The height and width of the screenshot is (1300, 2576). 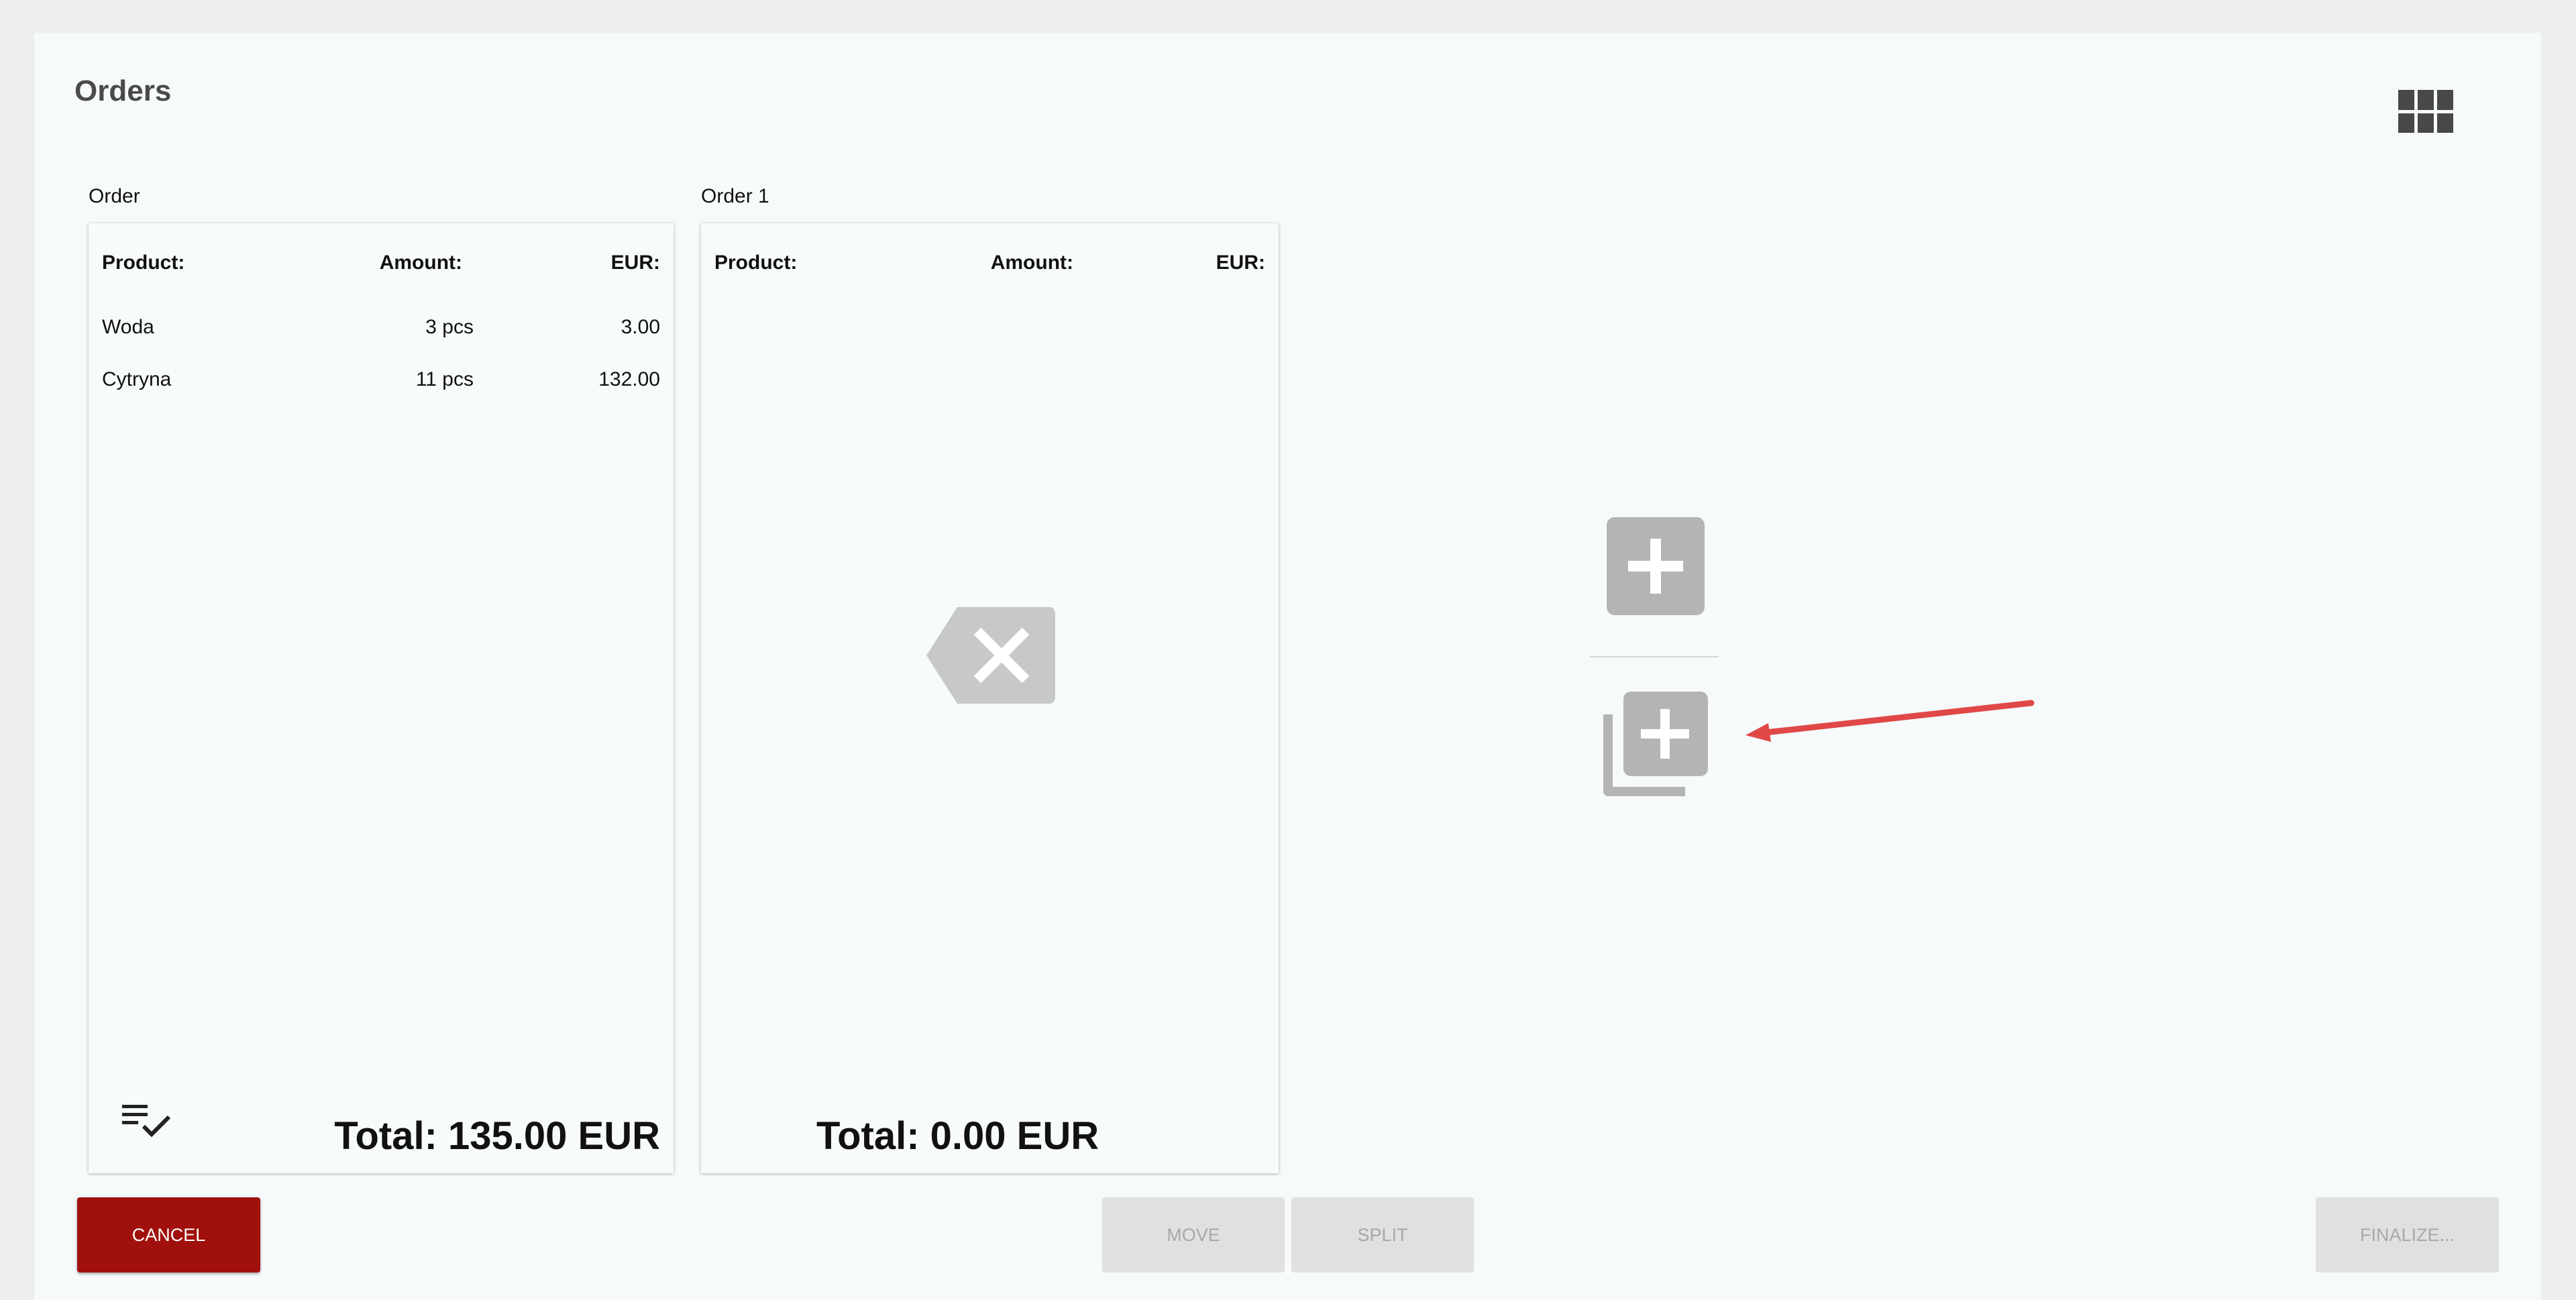 What do you see at coordinates (444, 379) in the screenshot?
I see `item-amount: 11 pcs` at bounding box center [444, 379].